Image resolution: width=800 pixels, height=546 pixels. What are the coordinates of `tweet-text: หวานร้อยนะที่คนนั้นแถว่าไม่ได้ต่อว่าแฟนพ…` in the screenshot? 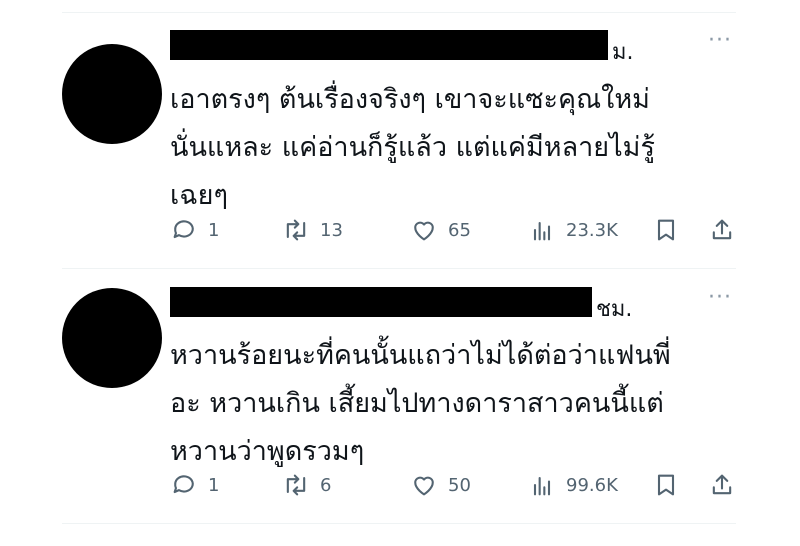 It's located at (420, 403).